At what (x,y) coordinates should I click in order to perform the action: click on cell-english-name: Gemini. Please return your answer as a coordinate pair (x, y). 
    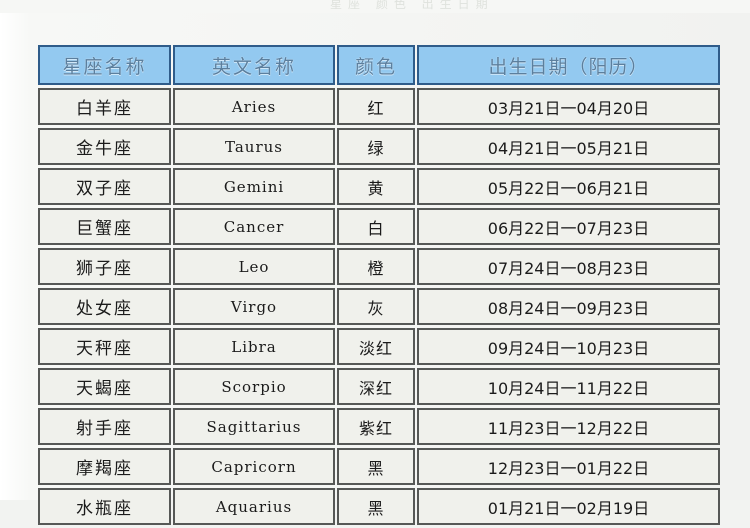
    Looking at the image, I should click on (254, 186).